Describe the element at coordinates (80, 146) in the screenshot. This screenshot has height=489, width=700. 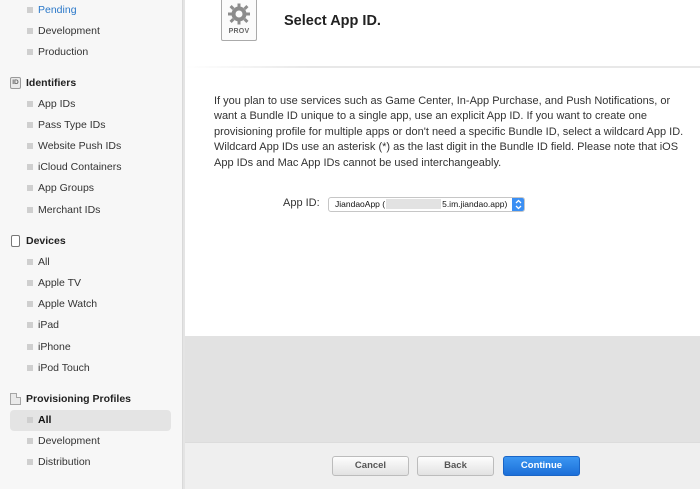
I see `sidebar-item-label: Website Push IDs` at that location.